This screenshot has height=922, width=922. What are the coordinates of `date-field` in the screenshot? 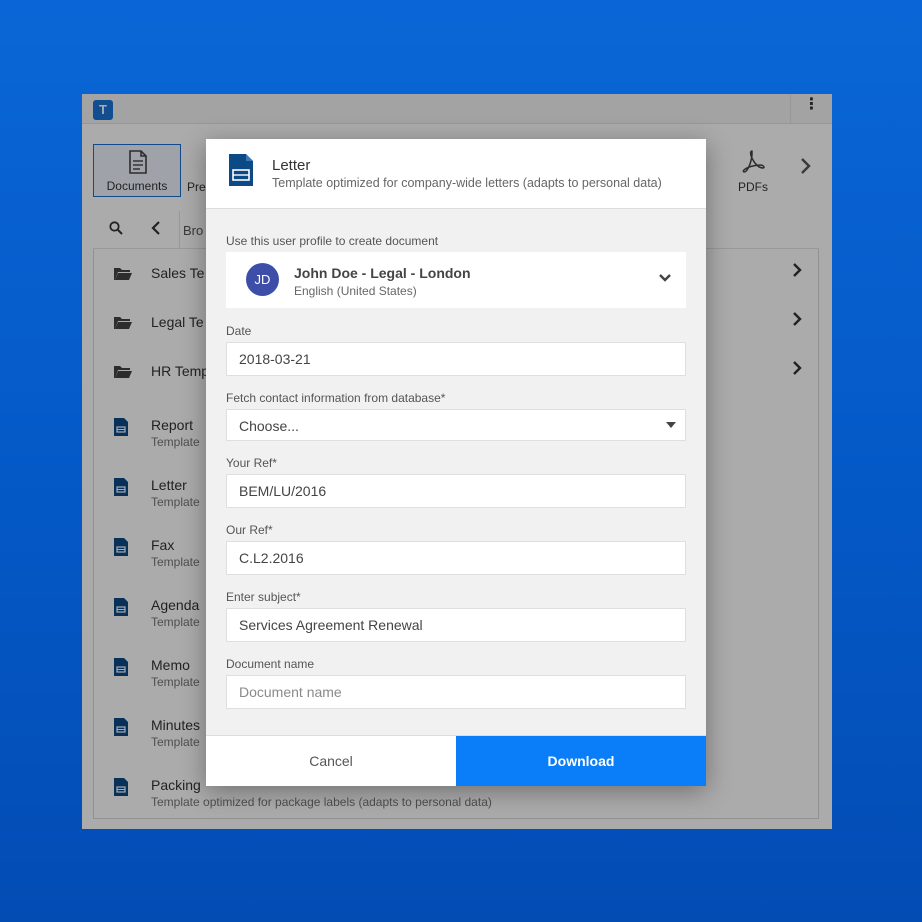 It's located at (456, 359).